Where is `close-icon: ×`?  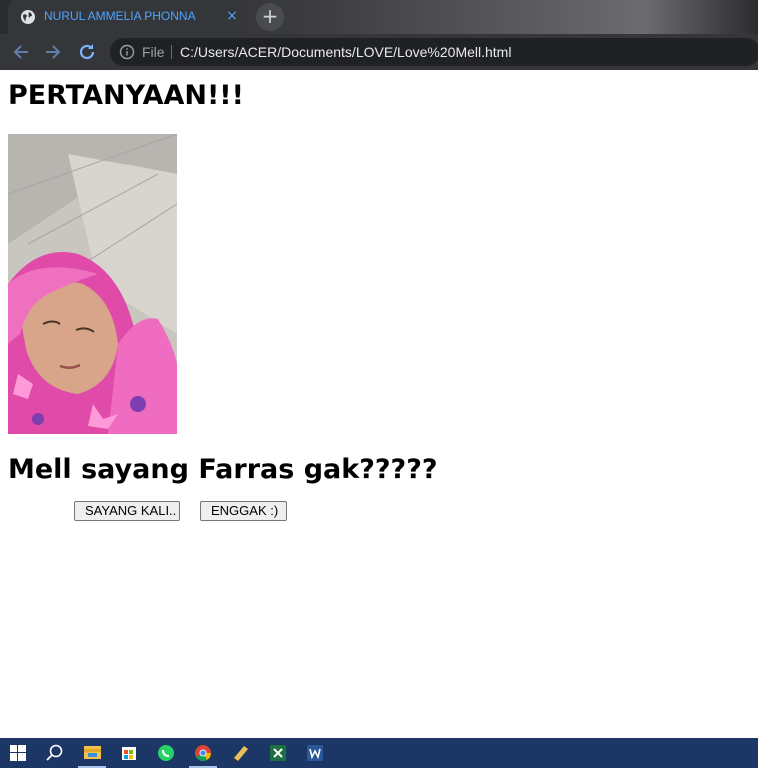
close-icon: × is located at coordinates (232, 16).